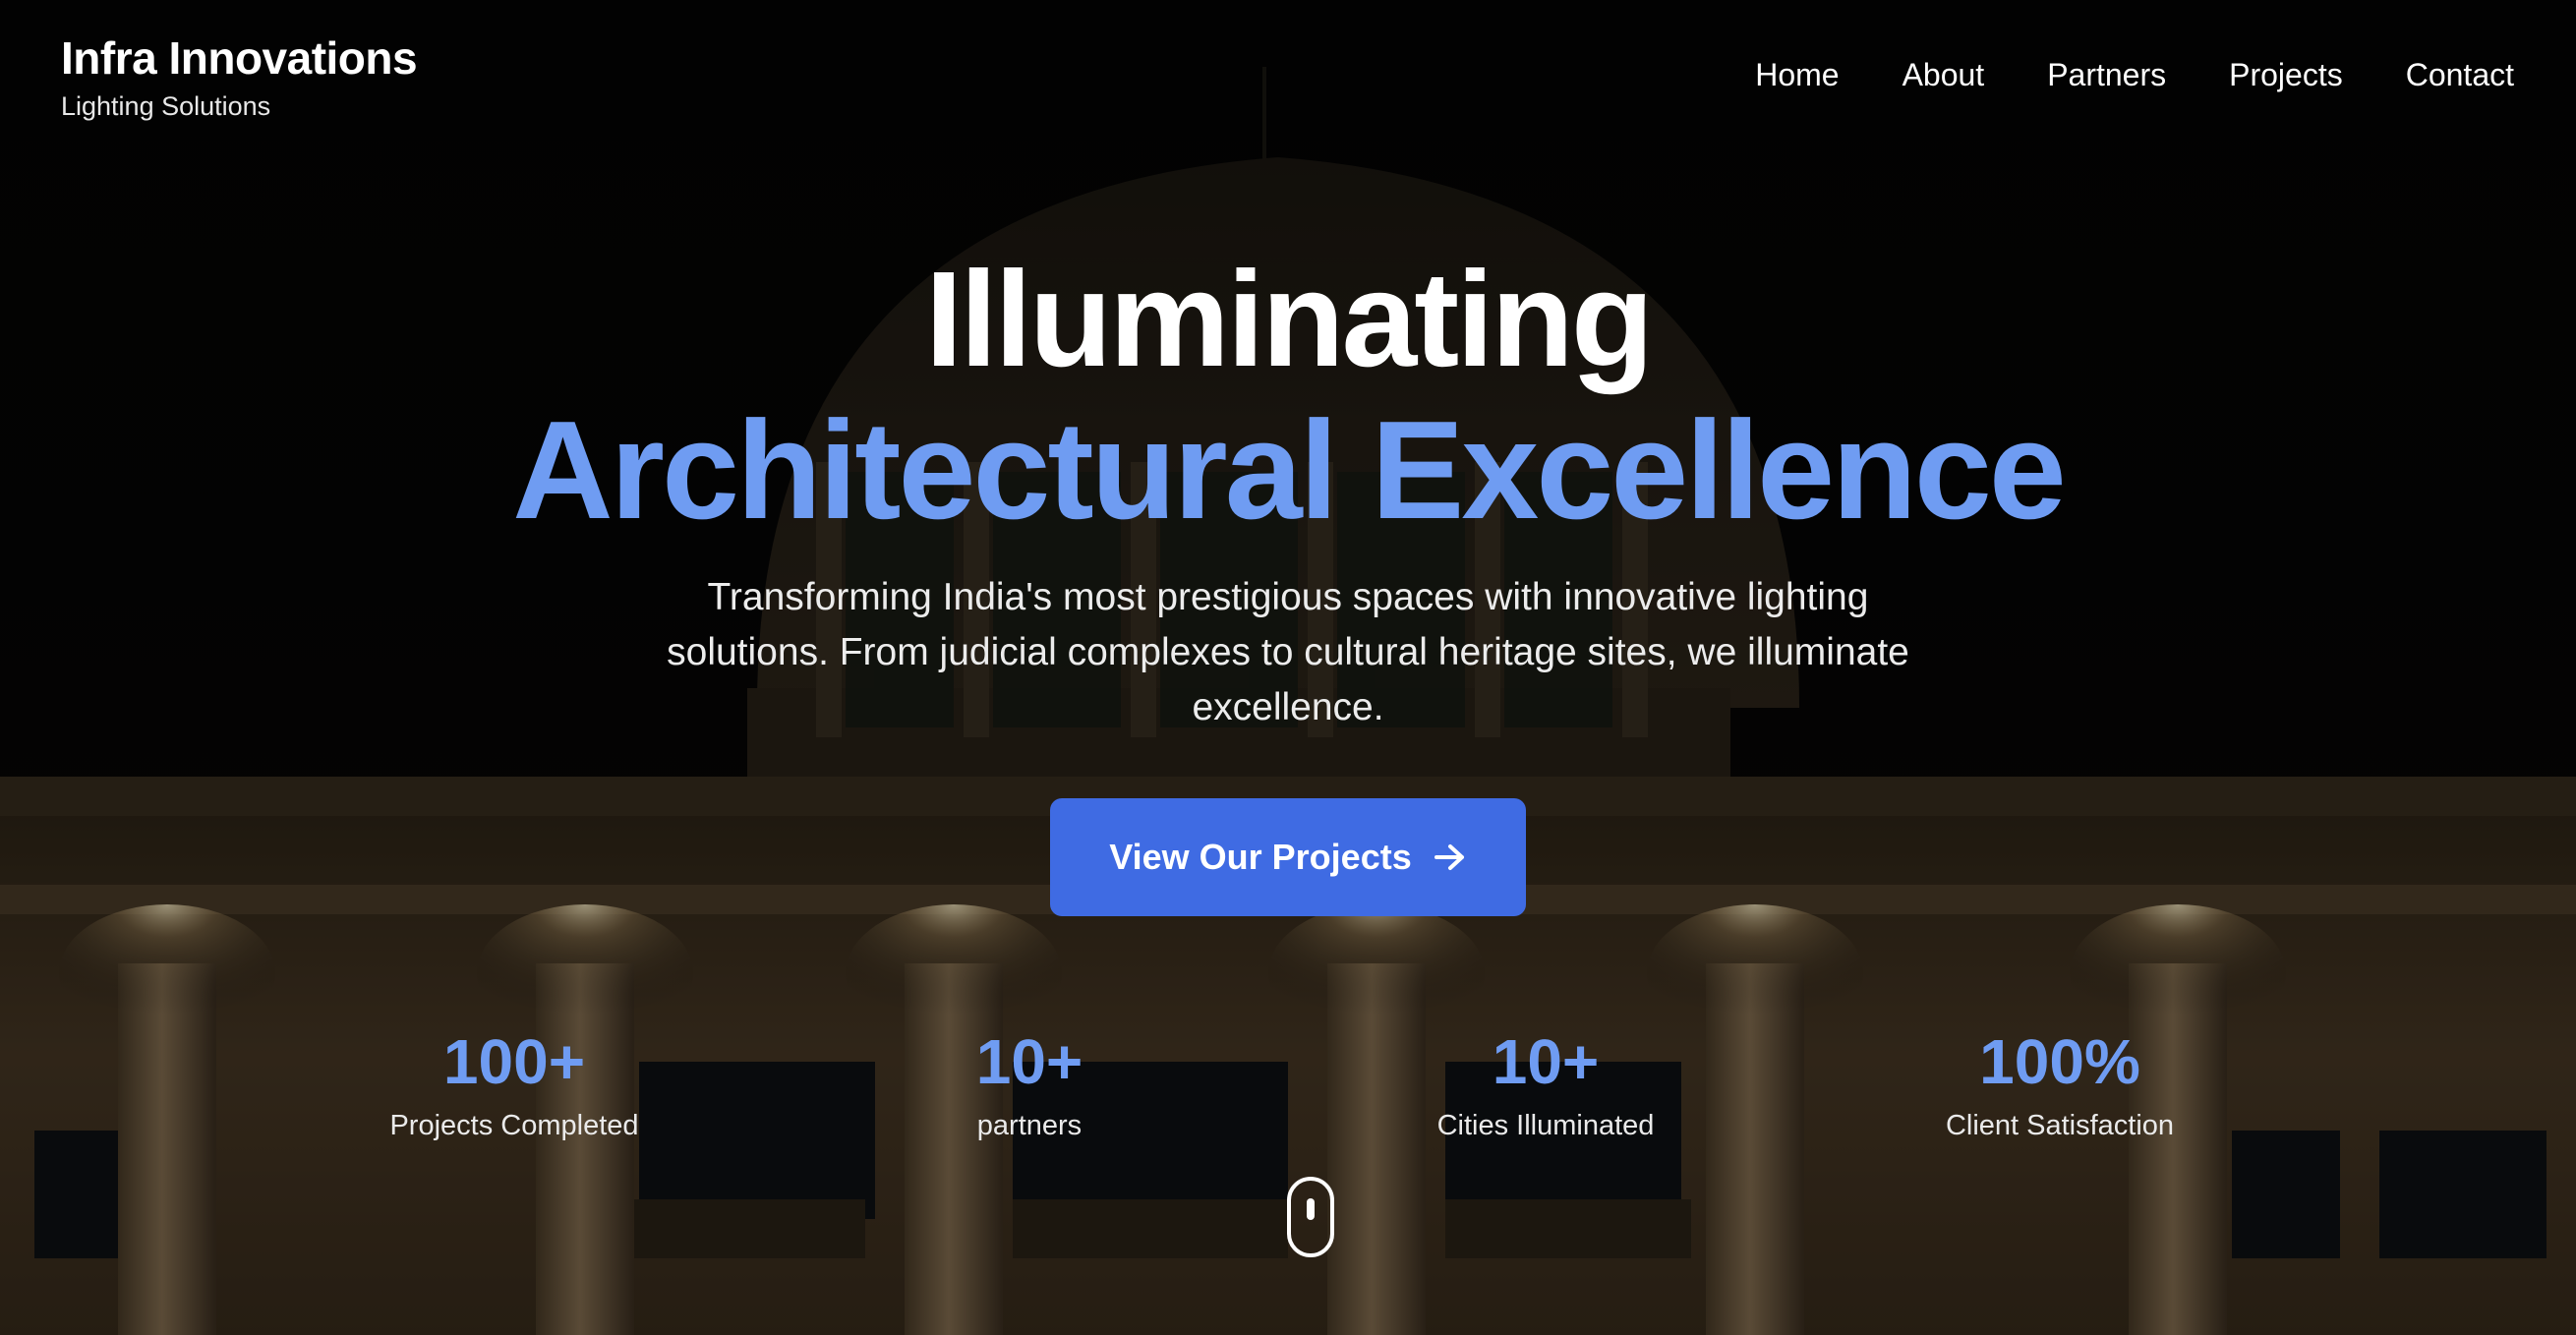 The image size is (2576, 1335). I want to click on stat-value: 100%, so click(2059, 1061).